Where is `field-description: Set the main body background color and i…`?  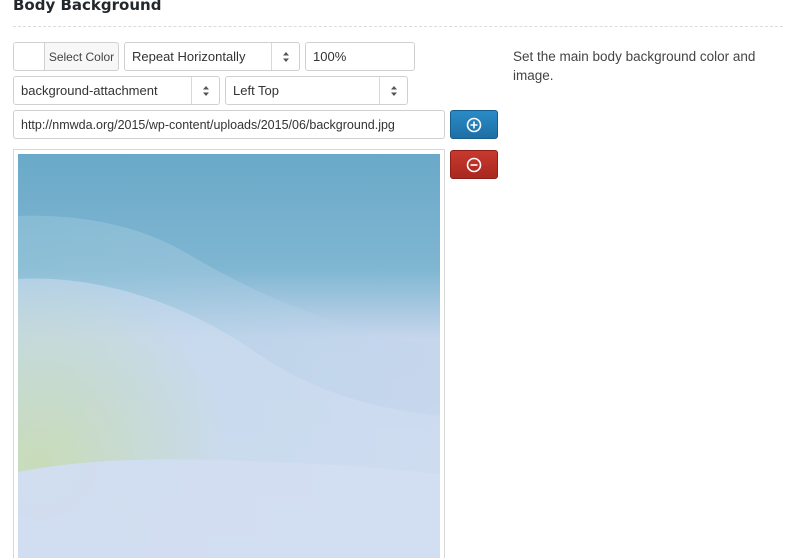
field-description: Set the main body background color and i… is located at coordinates (634, 66).